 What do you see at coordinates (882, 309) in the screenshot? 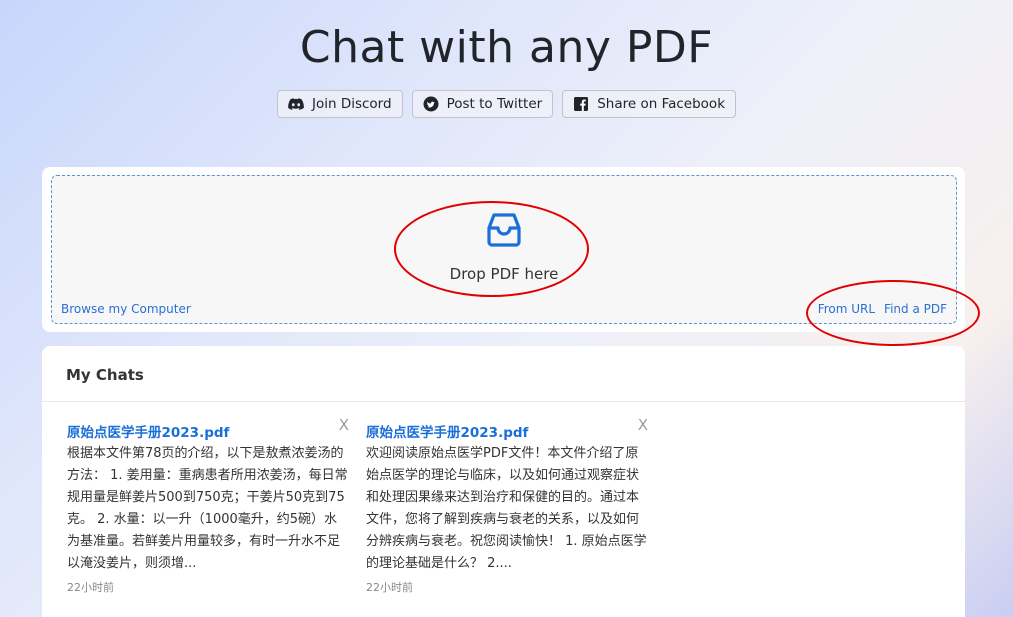
I see `upload-source-links: From URL Find a PDF` at bounding box center [882, 309].